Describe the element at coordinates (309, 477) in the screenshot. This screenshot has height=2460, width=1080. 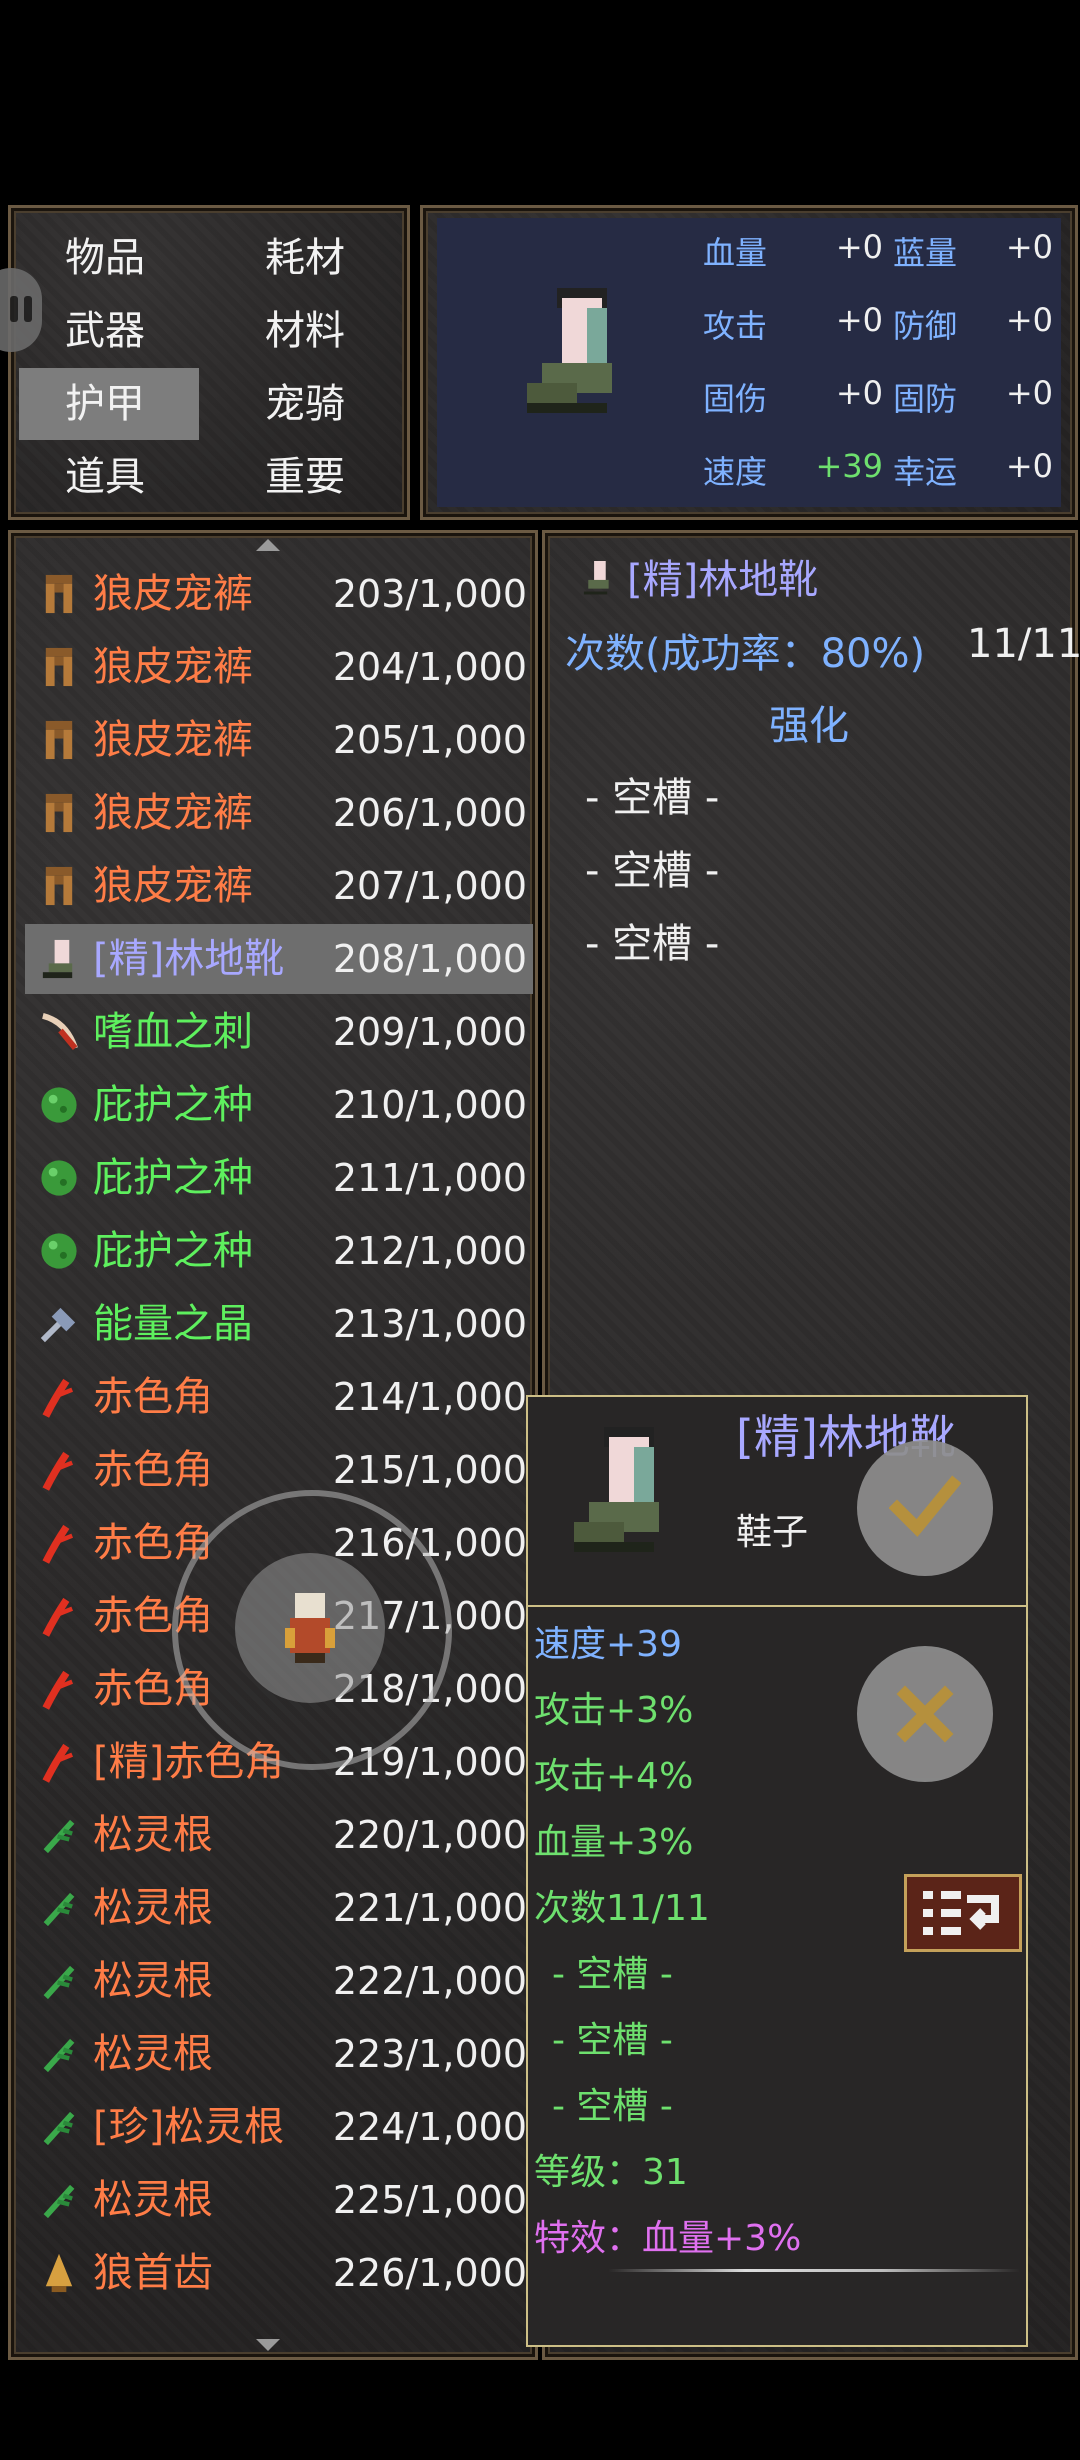
I see `category-tab: 重要` at that location.